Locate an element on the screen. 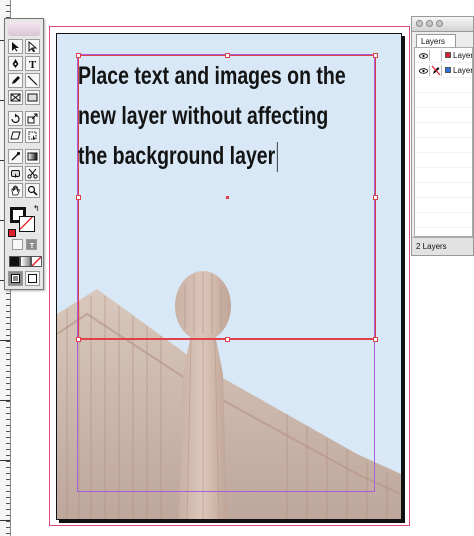  rotate-tool is located at coordinates (15, 118).